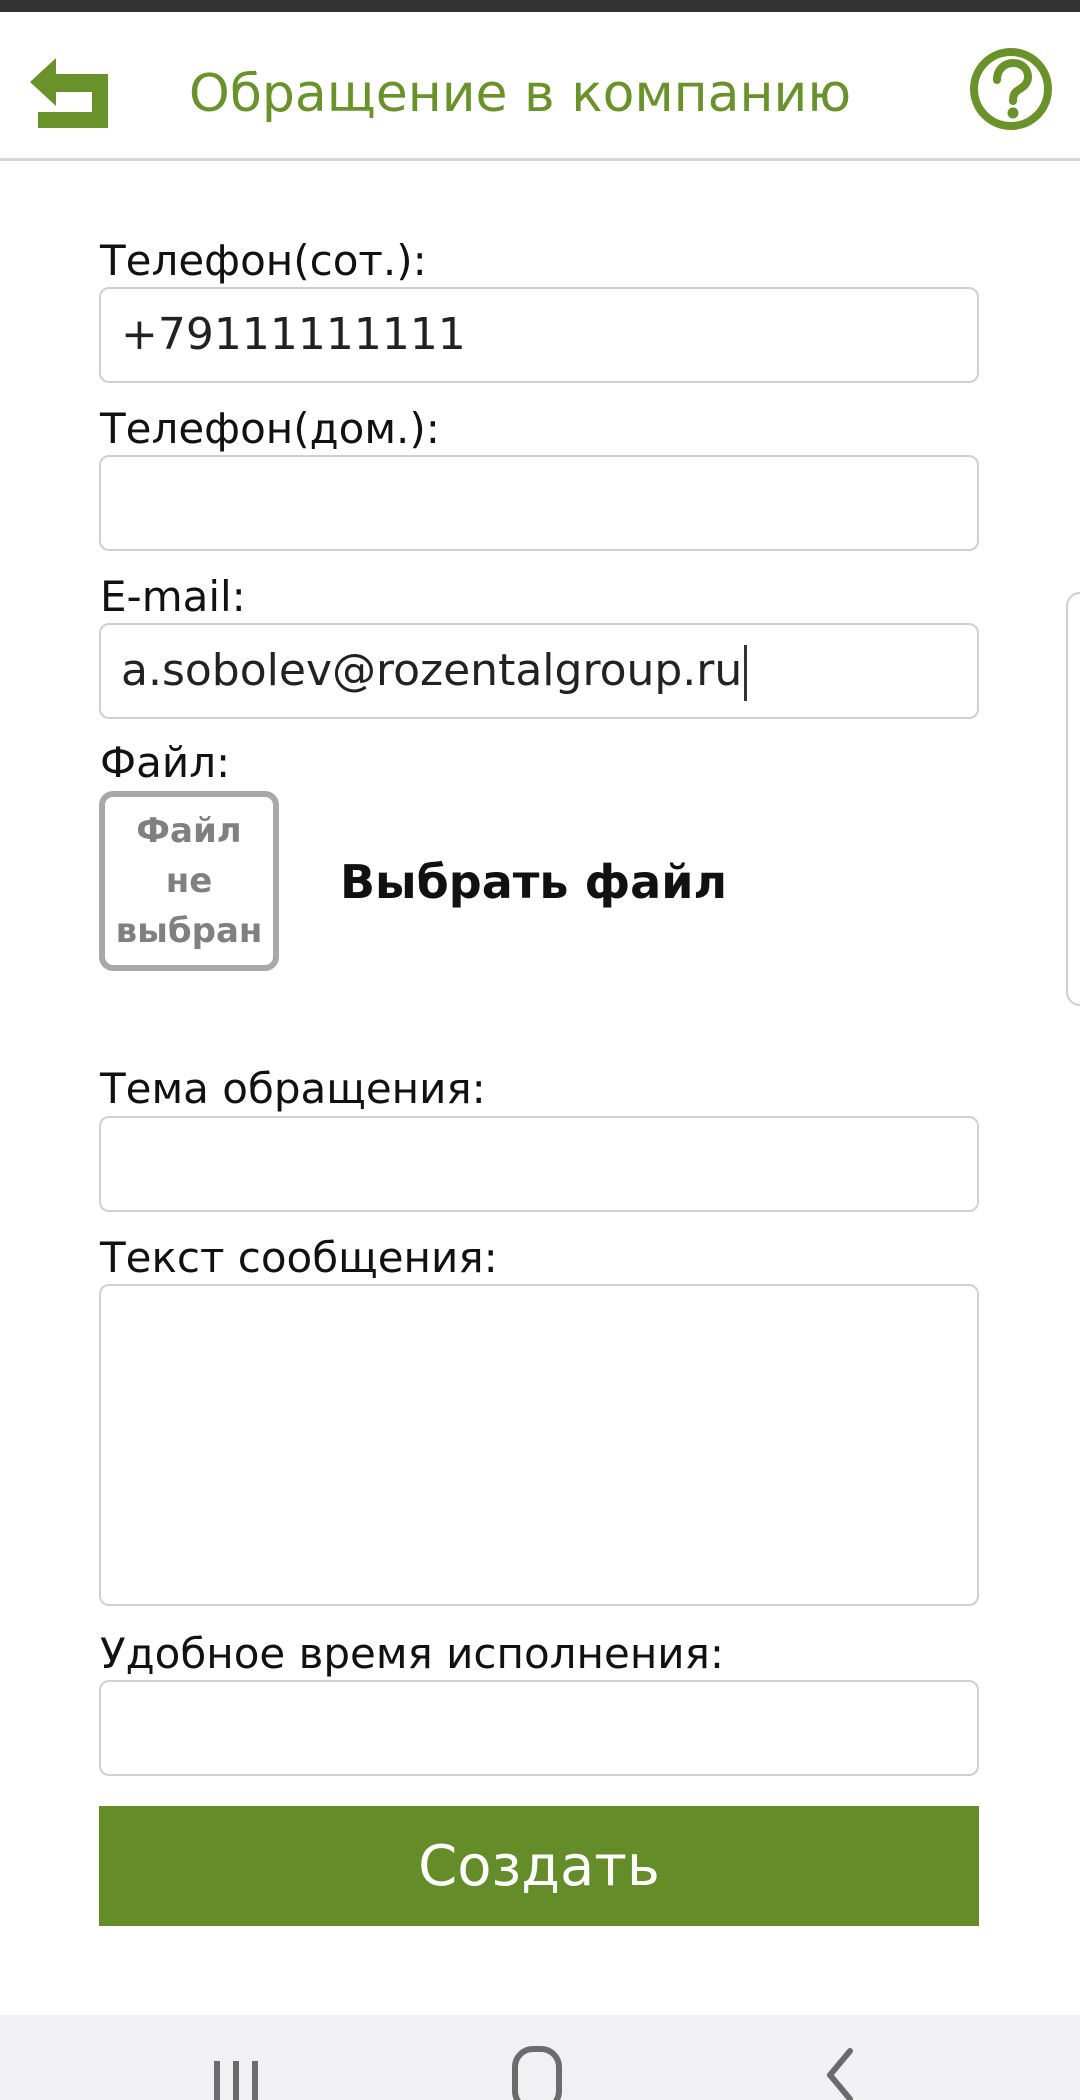  What do you see at coordinates (539, 1164) in the screenshot?
I see `subject-input` at bounding box center [539, 1164].